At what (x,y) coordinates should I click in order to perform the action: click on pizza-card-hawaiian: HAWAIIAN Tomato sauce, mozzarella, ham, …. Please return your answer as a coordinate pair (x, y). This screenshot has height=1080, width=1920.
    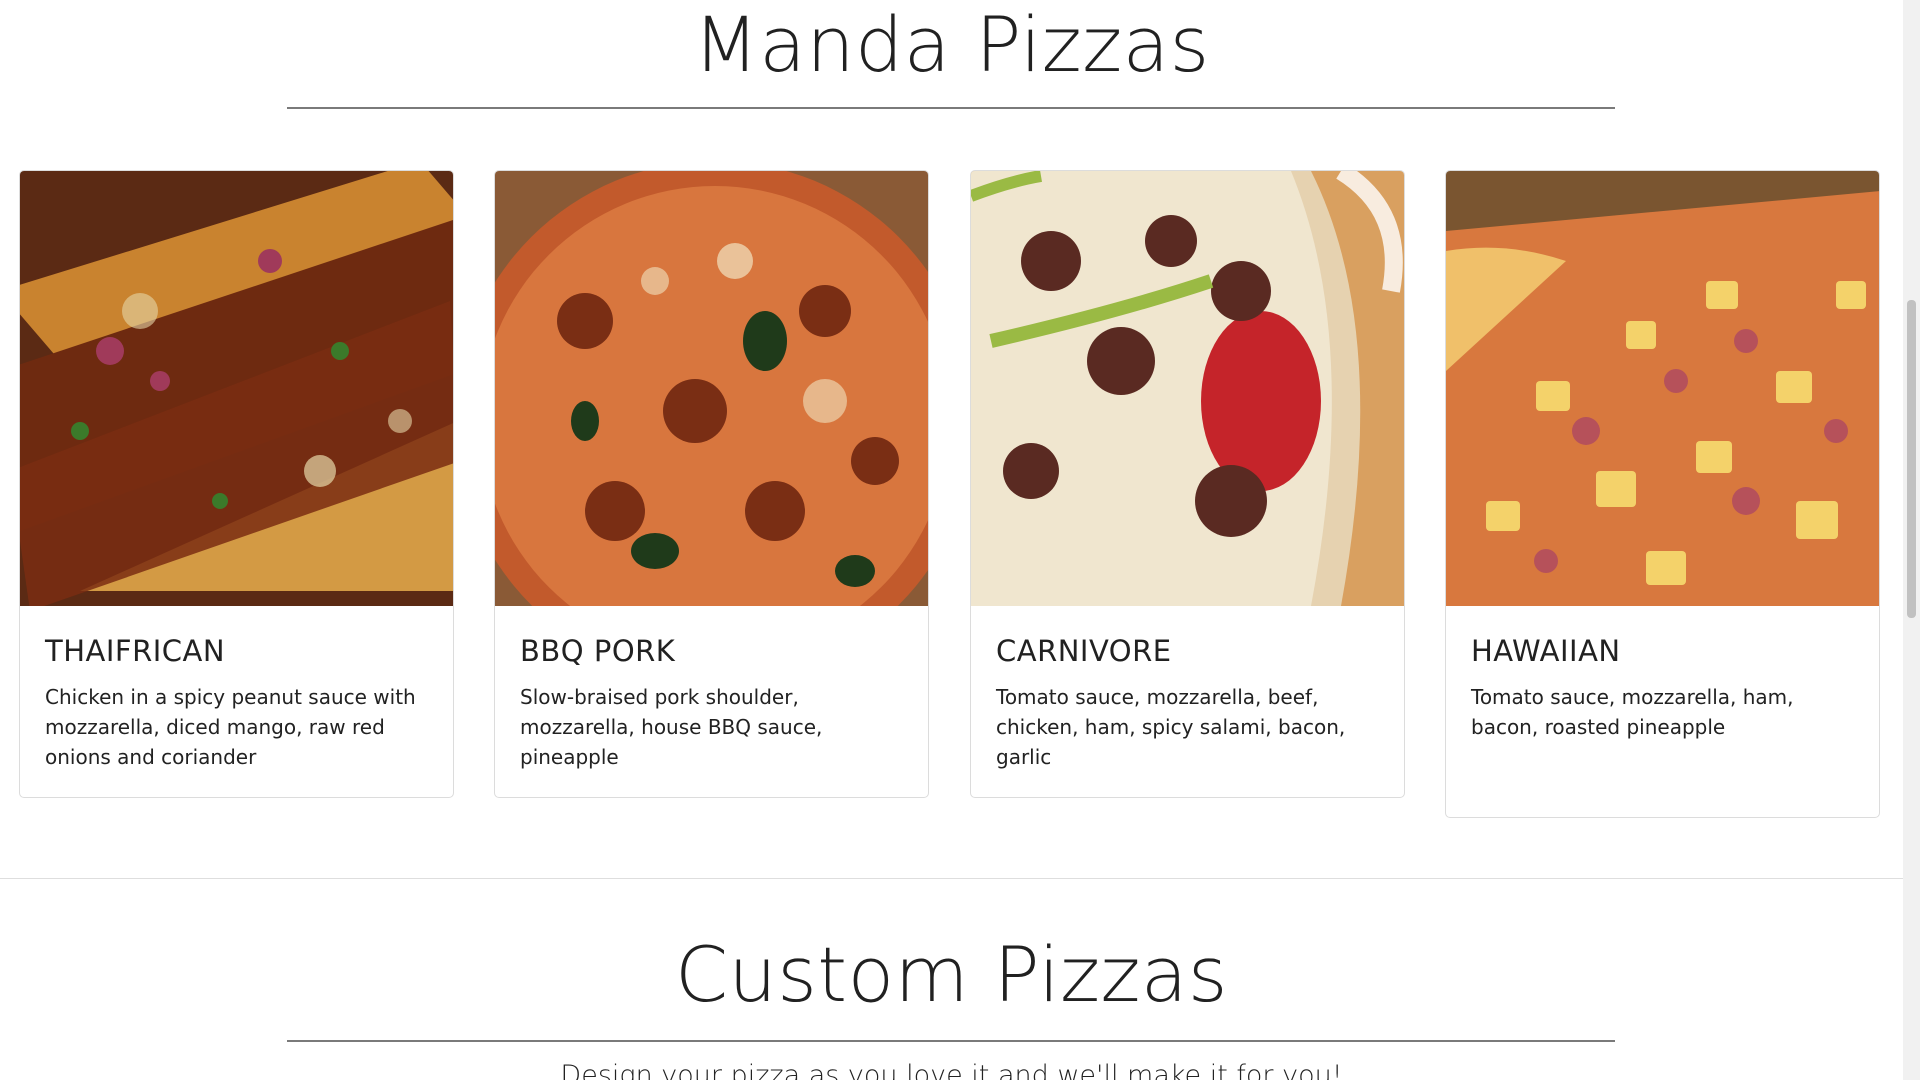
    Looking at the image, I should click on (1662, 494).